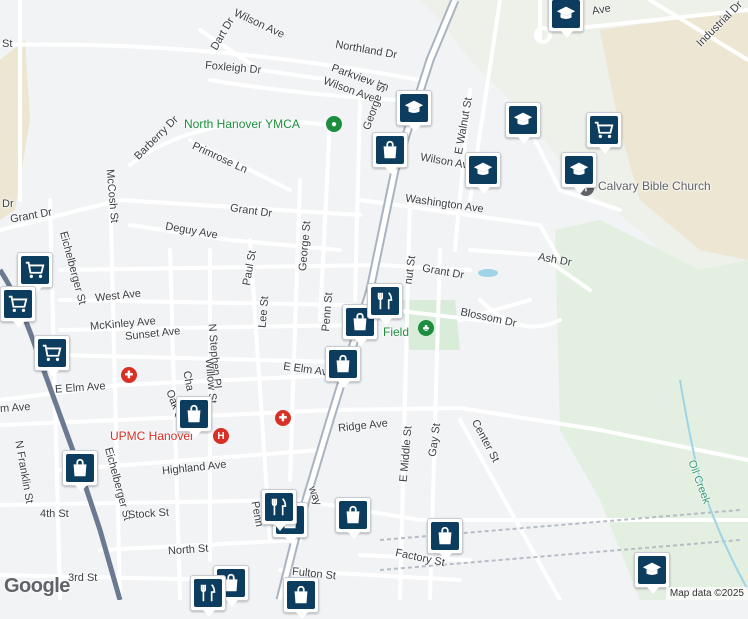 Image resolution: width=748 pixels, height=619 pixels. I want to click on park-tree-icon: ♣, so click(426, 328).